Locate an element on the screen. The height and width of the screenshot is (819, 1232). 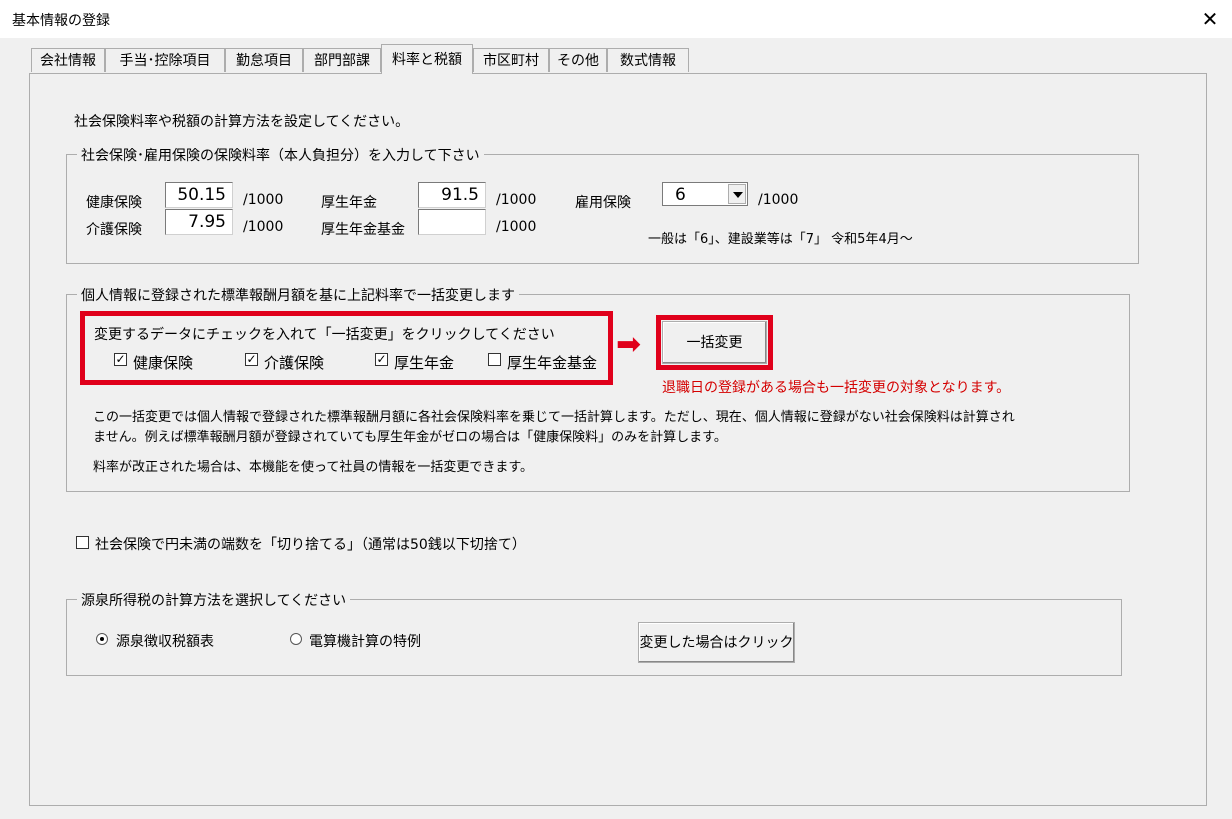
koyo-rate-select: 6 is located at coordinates (705, 194).